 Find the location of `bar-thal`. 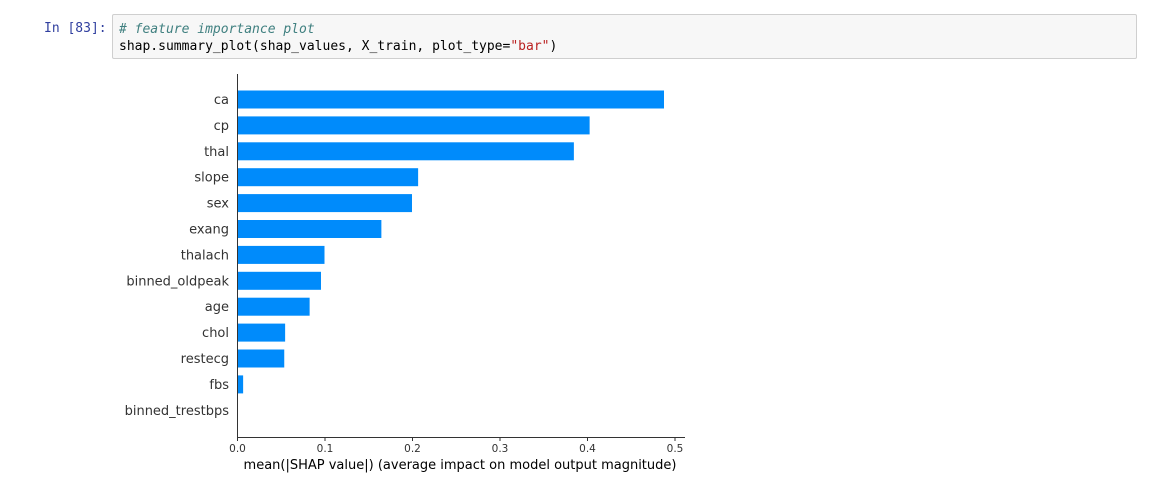

bar-thal is located at coordinates (405, 151).